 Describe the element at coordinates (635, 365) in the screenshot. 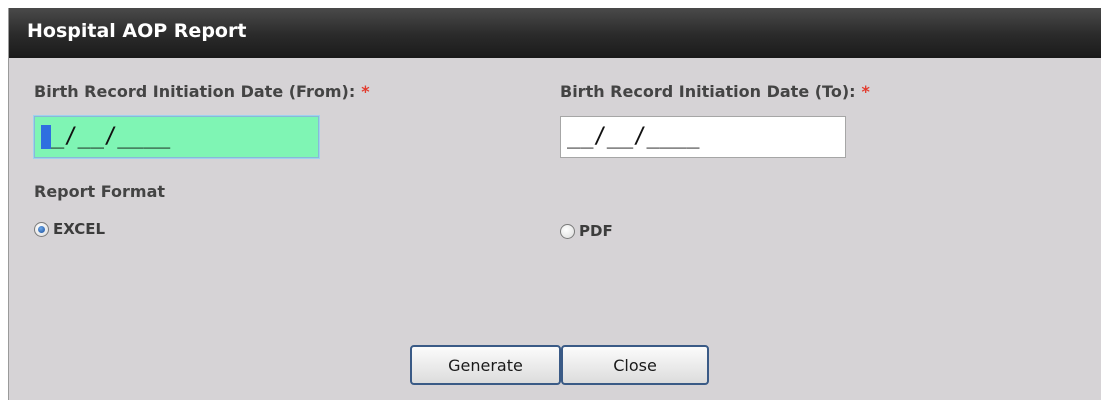

I see `close-button: Close` at that location.